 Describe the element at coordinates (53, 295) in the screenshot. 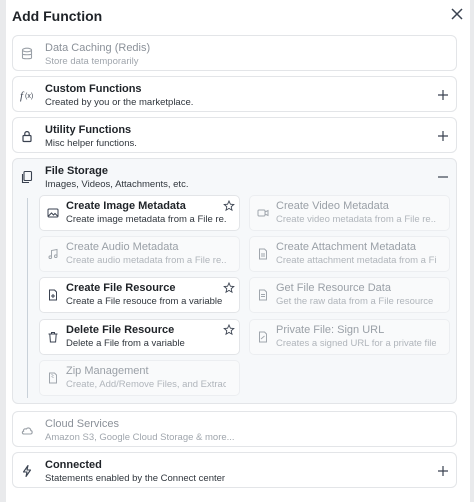

I see `file-plus-icon` at that location.